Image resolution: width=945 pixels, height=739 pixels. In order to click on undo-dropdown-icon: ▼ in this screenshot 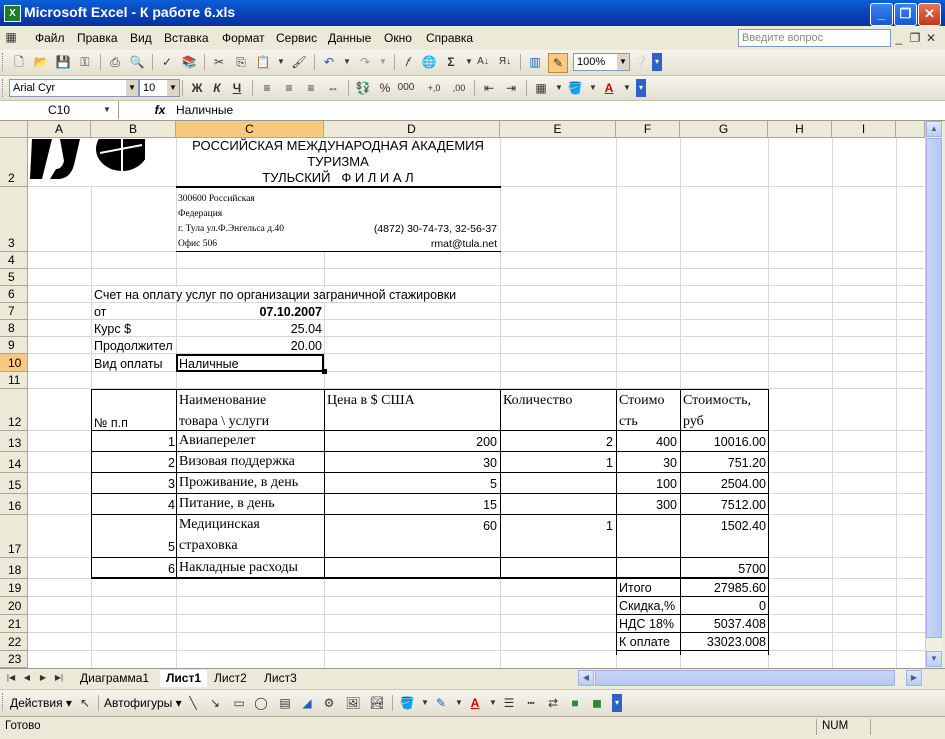, I will do `click(347, 62)`.